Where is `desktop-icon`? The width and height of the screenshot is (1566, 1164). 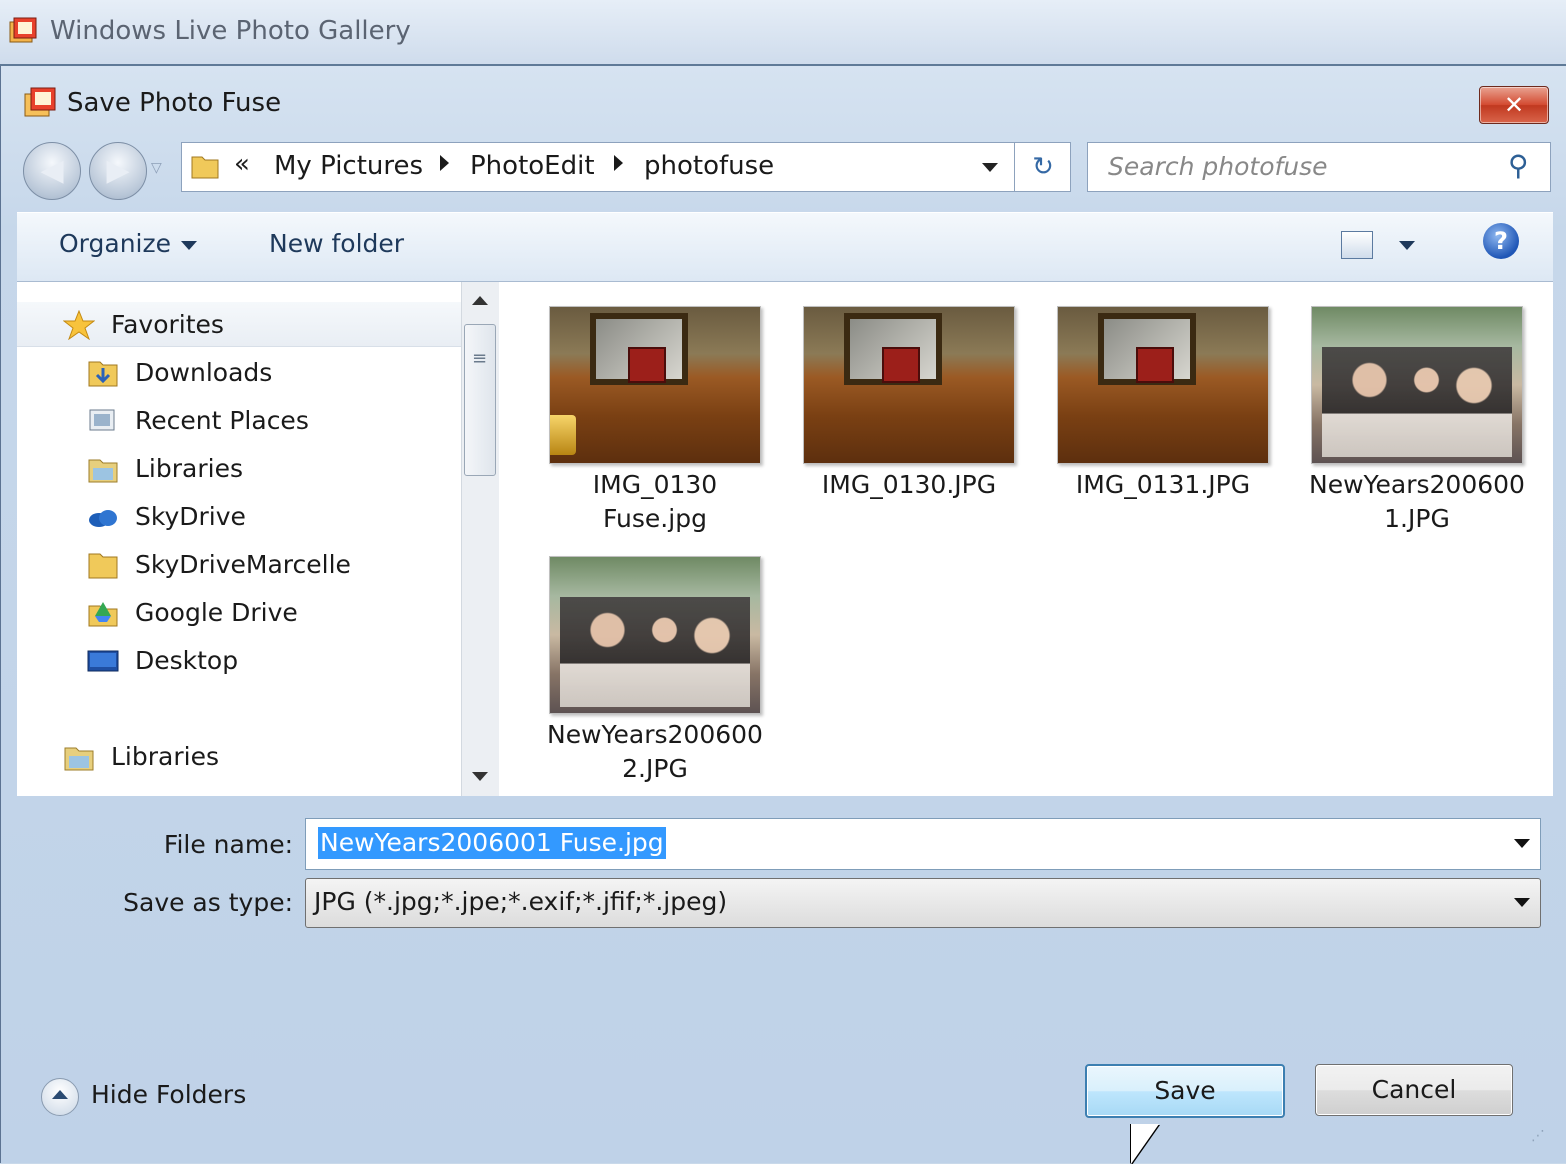
desktop-icon is located at coordinates (103, 661).